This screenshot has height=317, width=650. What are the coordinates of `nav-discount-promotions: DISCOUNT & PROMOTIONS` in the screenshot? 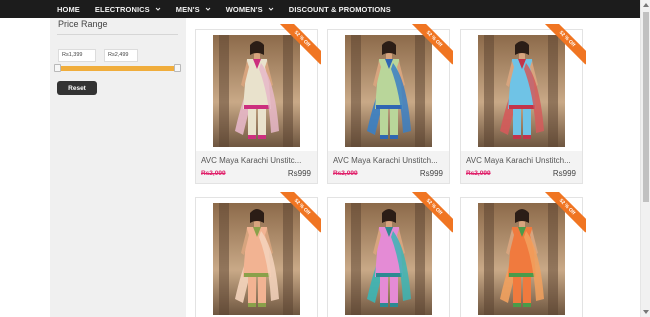 It's located at (340, 9).